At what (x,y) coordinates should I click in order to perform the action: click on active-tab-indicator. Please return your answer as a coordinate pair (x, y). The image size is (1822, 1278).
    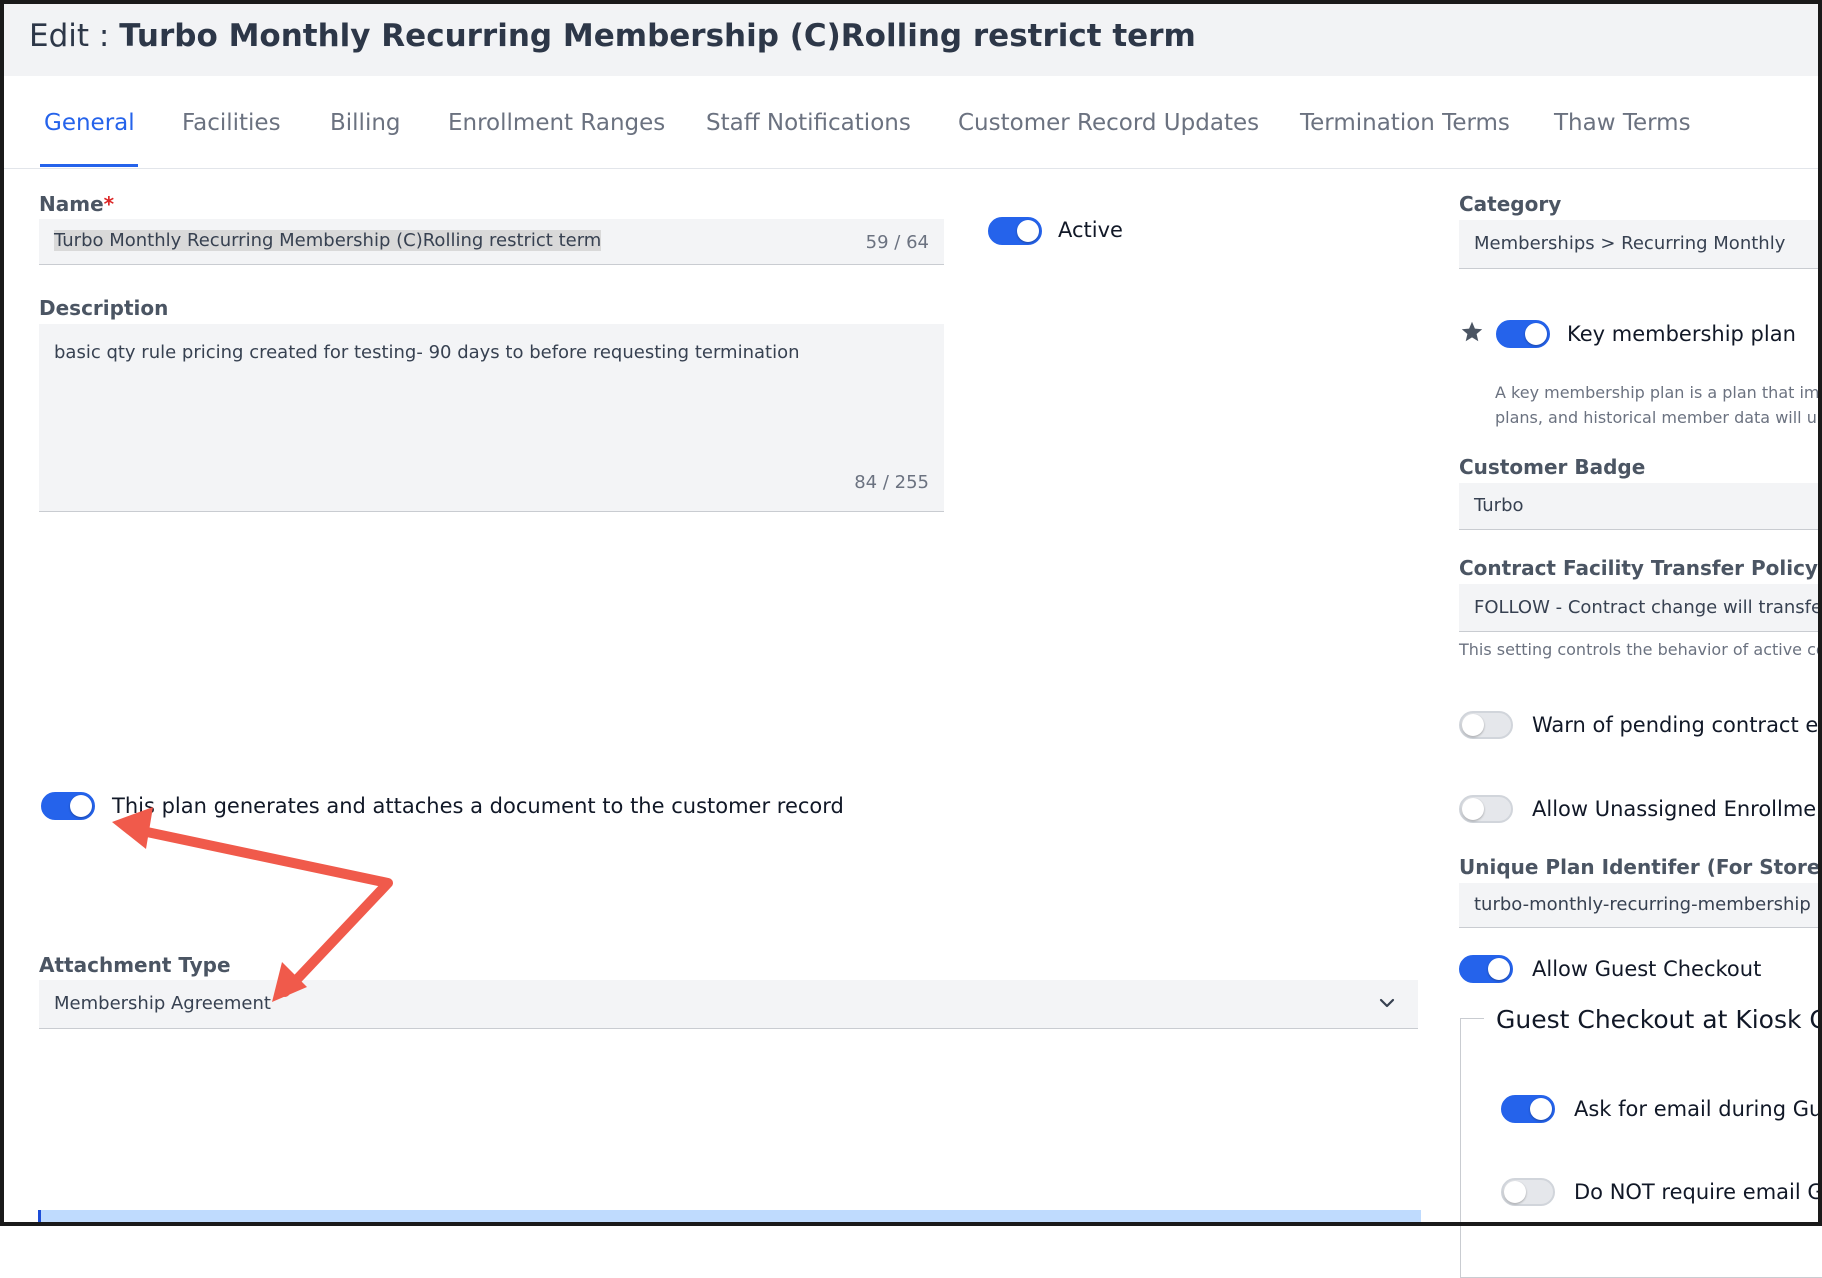
    Looking at the image, I should click on (89, 165).